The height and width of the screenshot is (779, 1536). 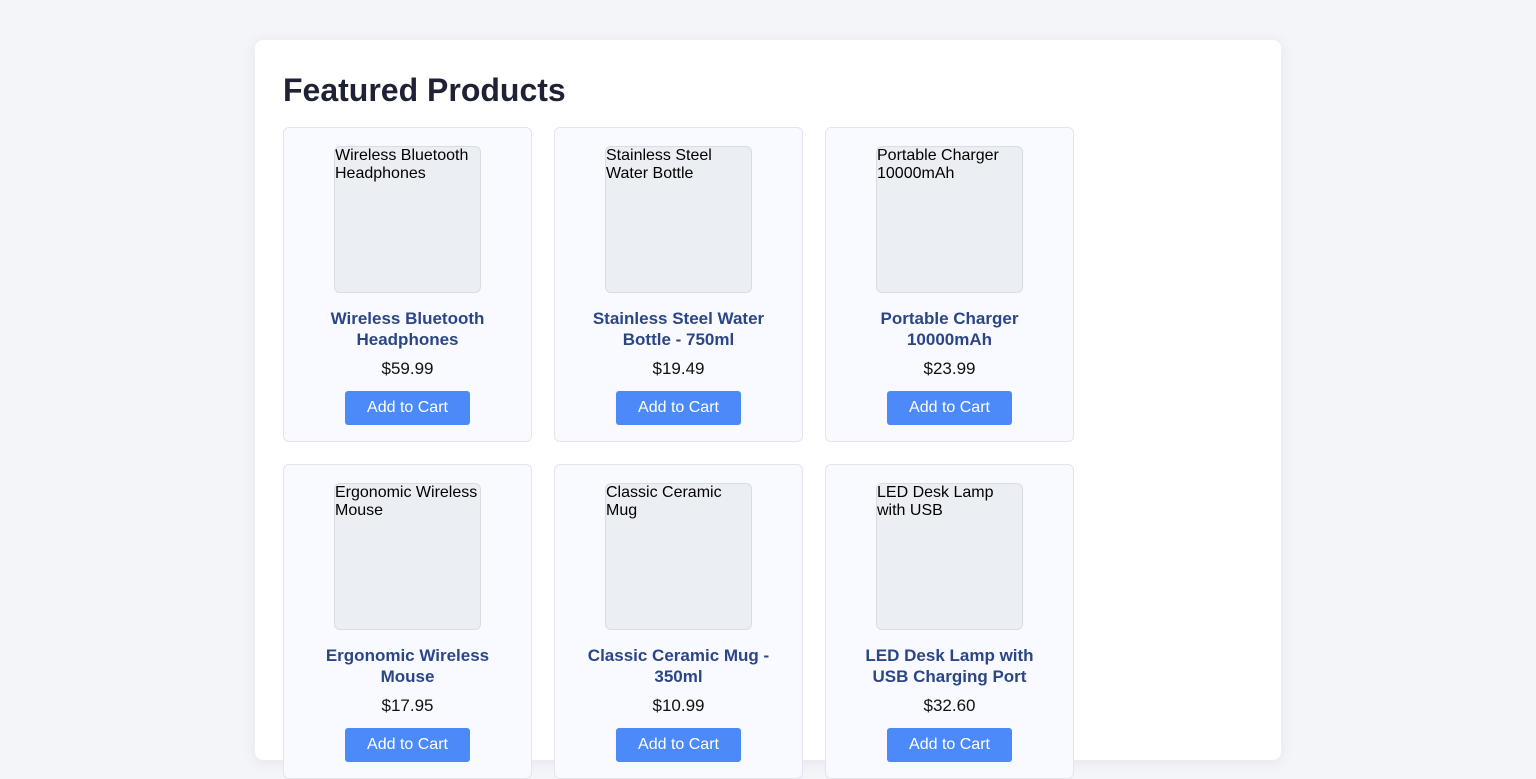 I want to click on product-name: Portable Charger 10000mAh, so click(x=949, y=329).